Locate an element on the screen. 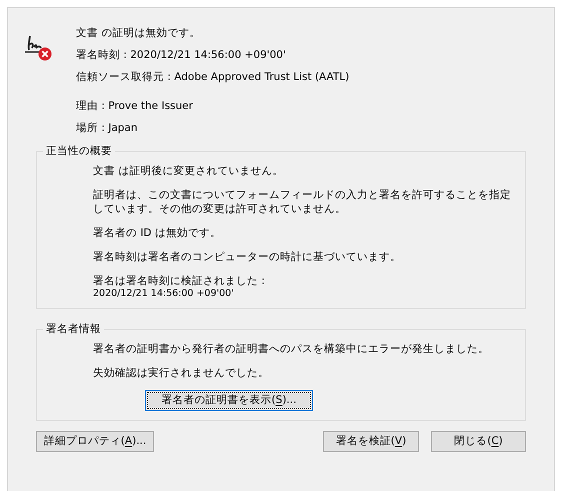 This screenshot has height=491, width=562. summary-text: 証明者は、この文書についてフォームフィールドの入力と署名を許可することを指定しています。その他の変更は許可されていません。 is located at coordinates (302, 202).